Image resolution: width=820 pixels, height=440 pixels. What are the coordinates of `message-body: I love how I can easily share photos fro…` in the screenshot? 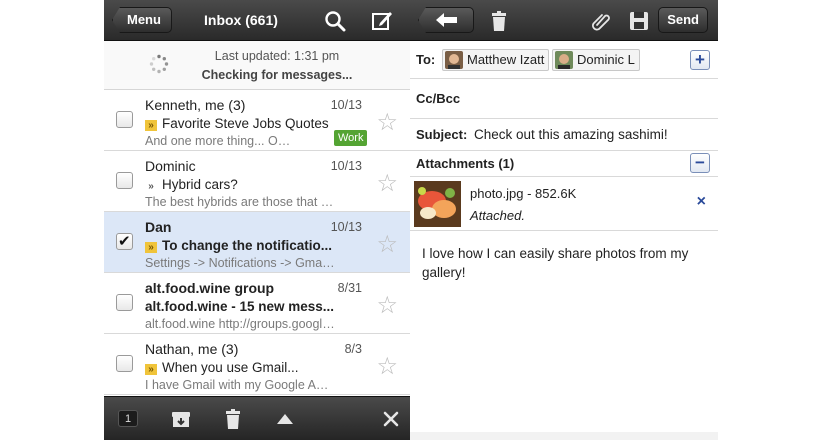 It's located at (564, 263).